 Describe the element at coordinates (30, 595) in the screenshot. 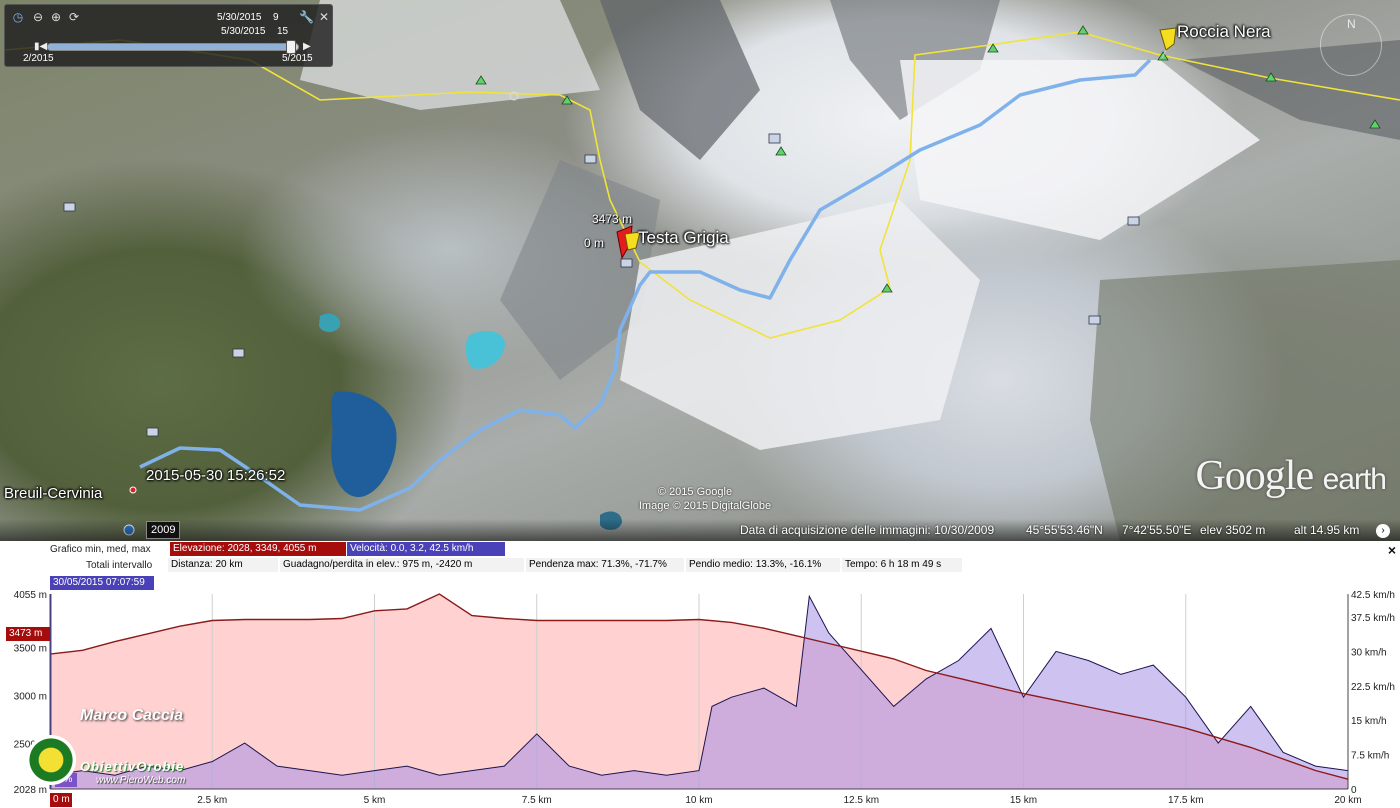

I see `y-left-tick-label: 4055 m` at that location.